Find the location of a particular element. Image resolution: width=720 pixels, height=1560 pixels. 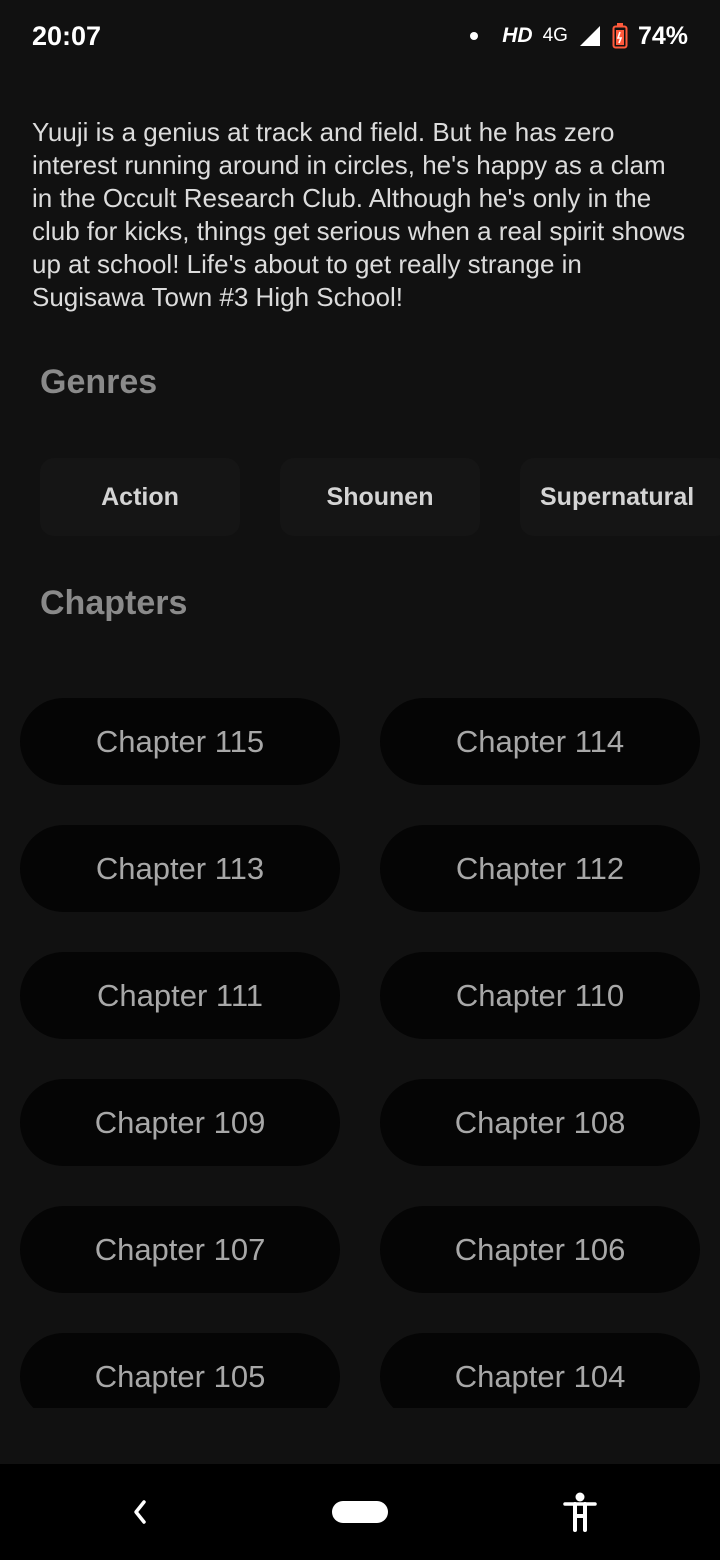

chapter-button: Chapter 110 is located at coordinates (540, 995).